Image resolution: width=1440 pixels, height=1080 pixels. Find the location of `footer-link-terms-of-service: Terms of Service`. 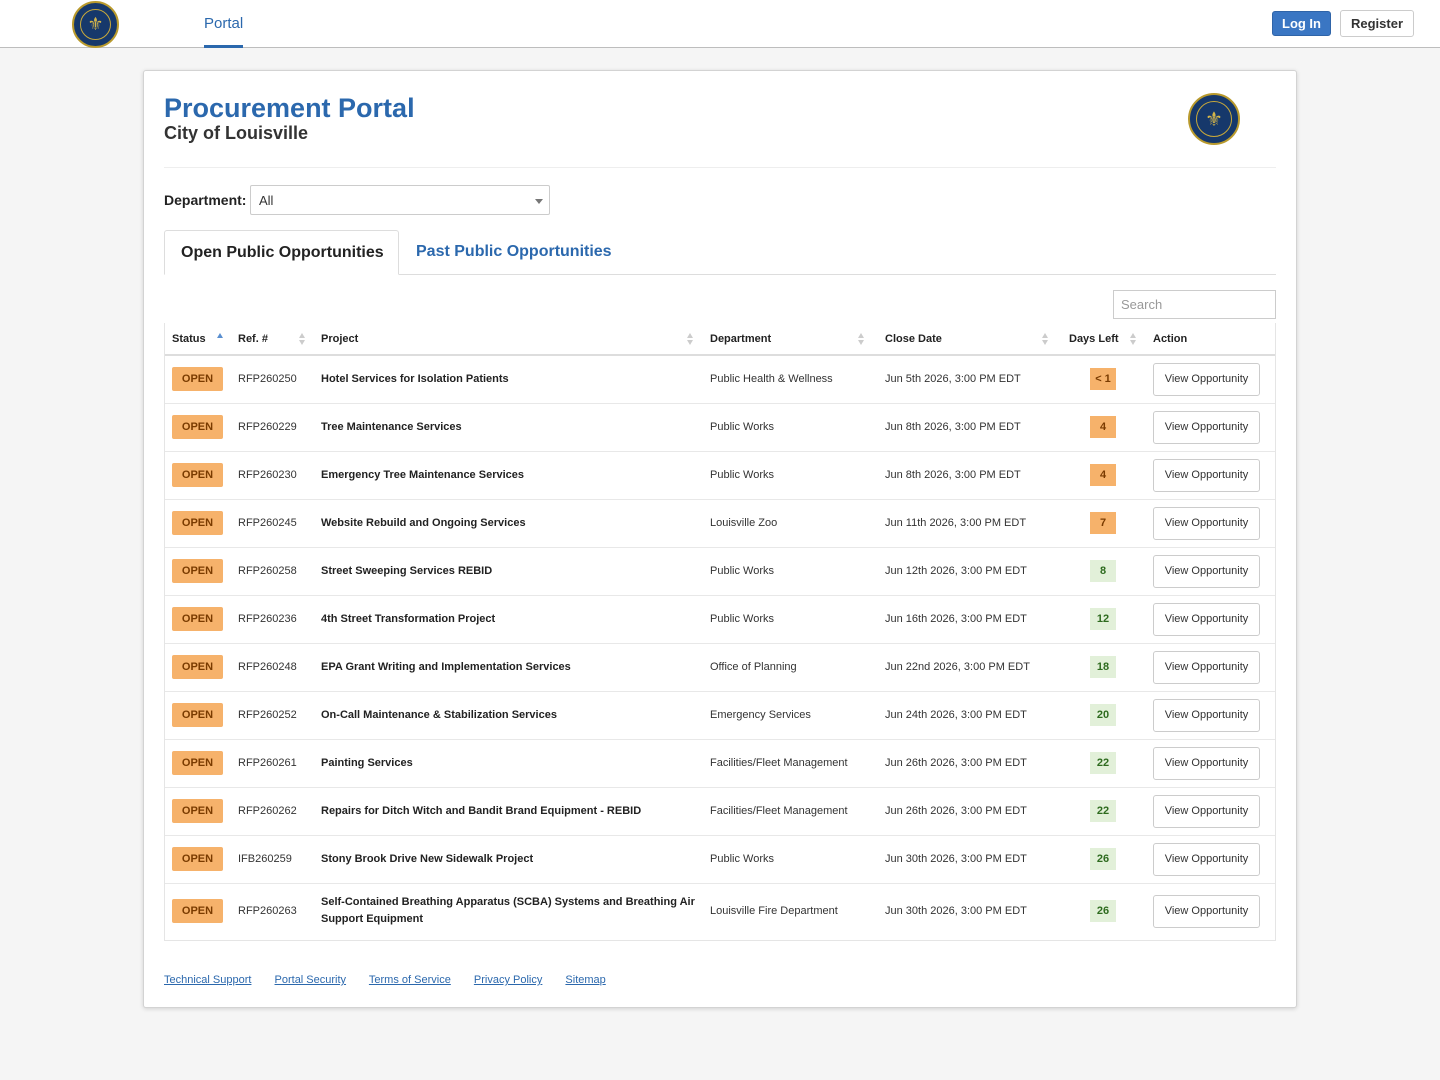

footer-link-terms-of-service: Terms of Service is located at coordinates (410, 980).